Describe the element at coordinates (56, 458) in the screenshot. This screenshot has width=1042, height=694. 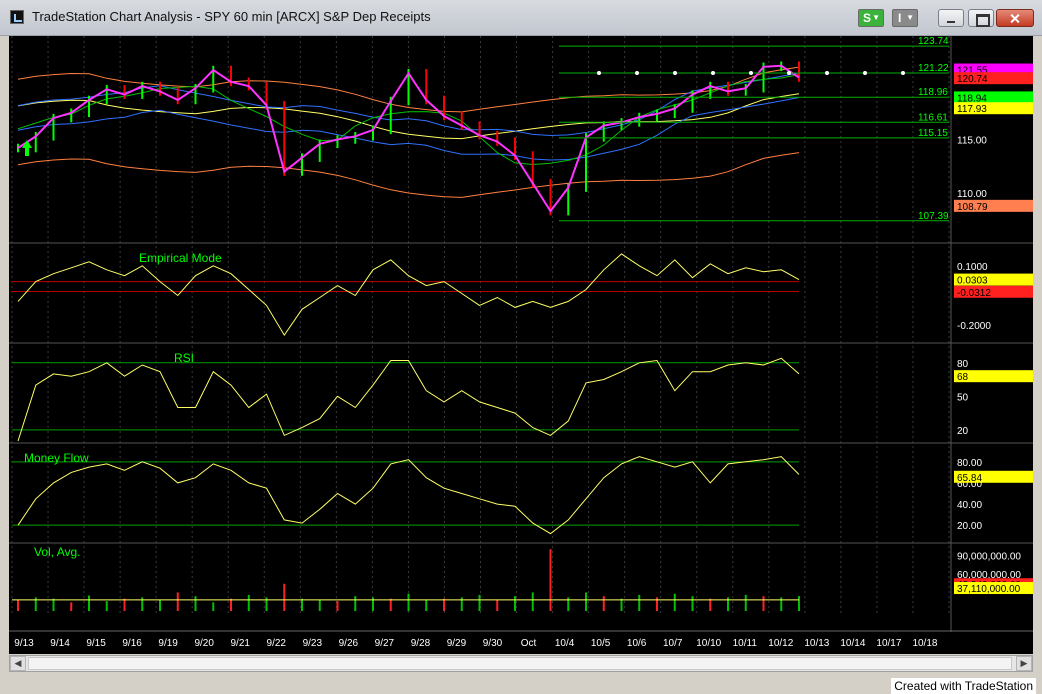
I see `indicator-title: Money Flow` at that location.